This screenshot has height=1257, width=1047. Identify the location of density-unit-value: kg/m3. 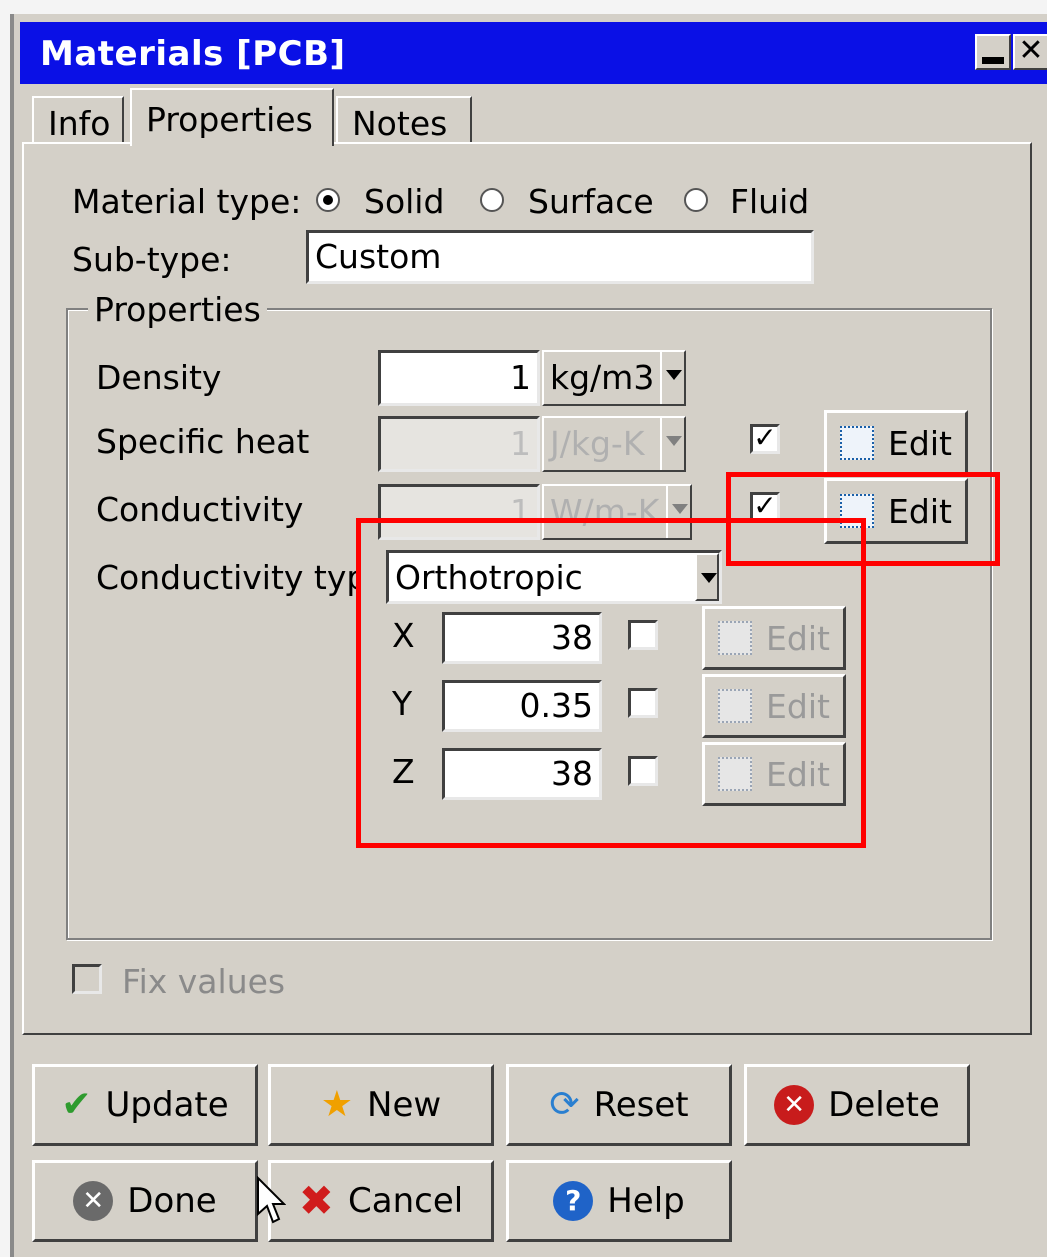
(602, 377).